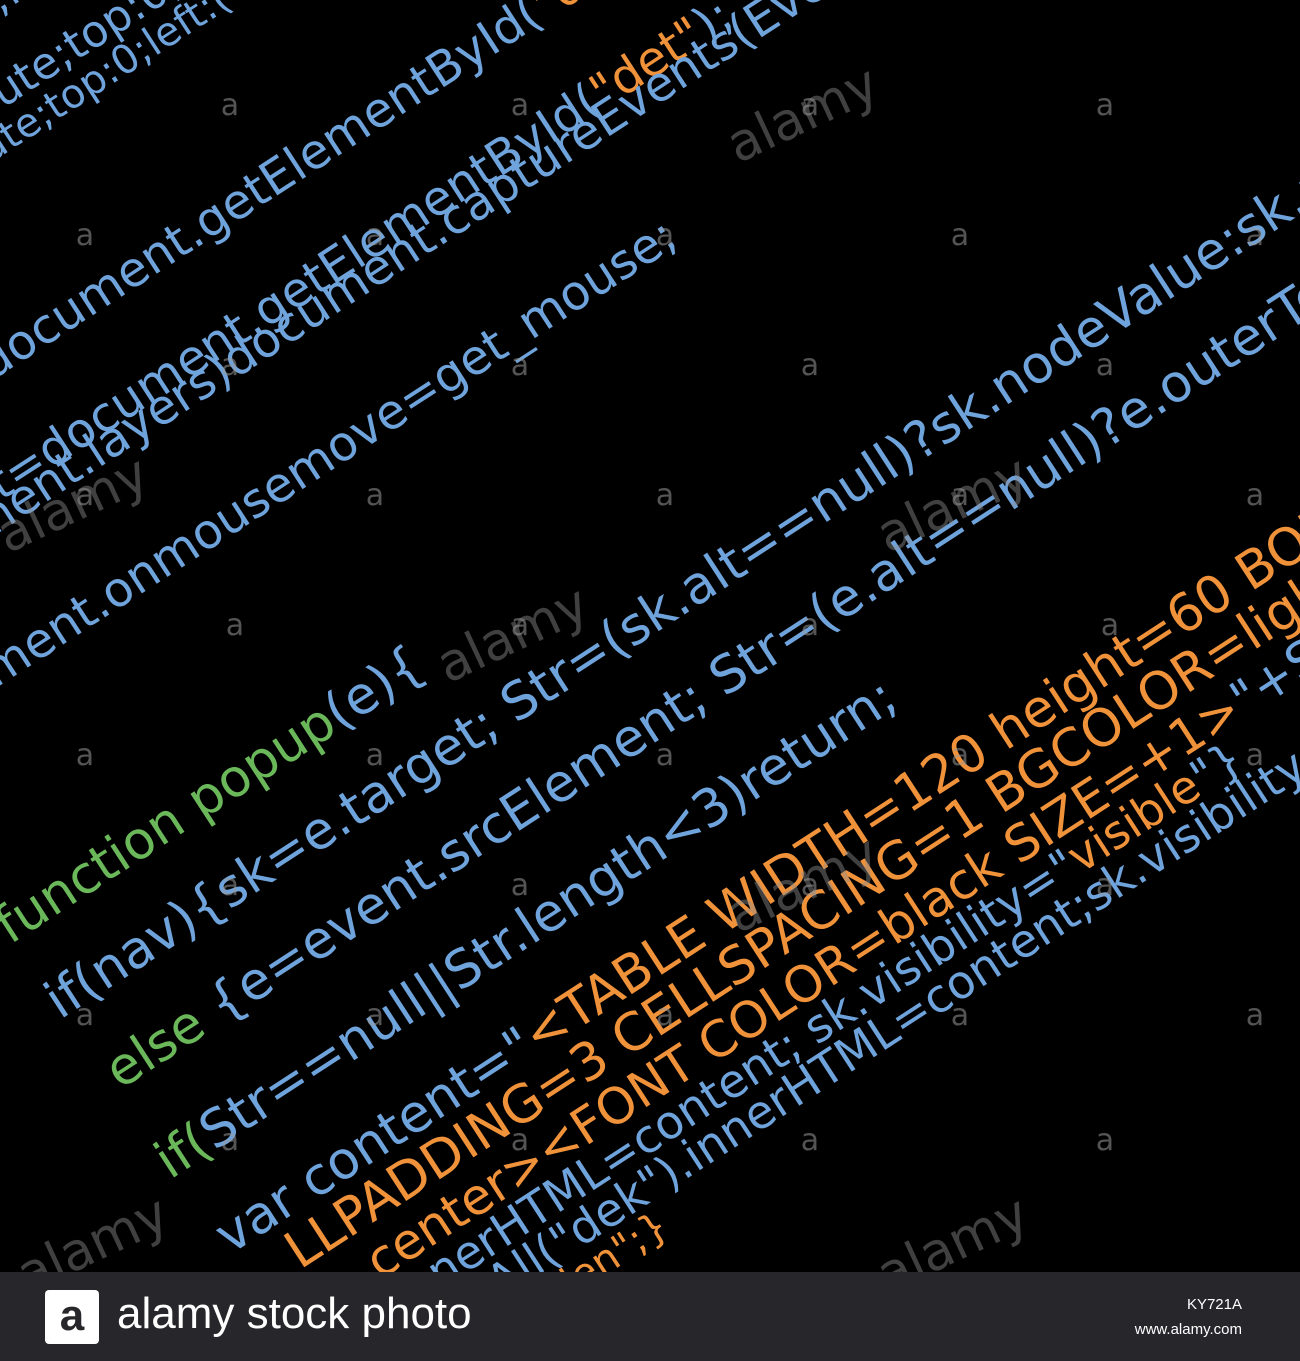 The height and width of the screenshot is (1361, 1300). Describe the element at coordinates (1214, 1304) in the screenshot. I see `image-id: KY721A` at that location.